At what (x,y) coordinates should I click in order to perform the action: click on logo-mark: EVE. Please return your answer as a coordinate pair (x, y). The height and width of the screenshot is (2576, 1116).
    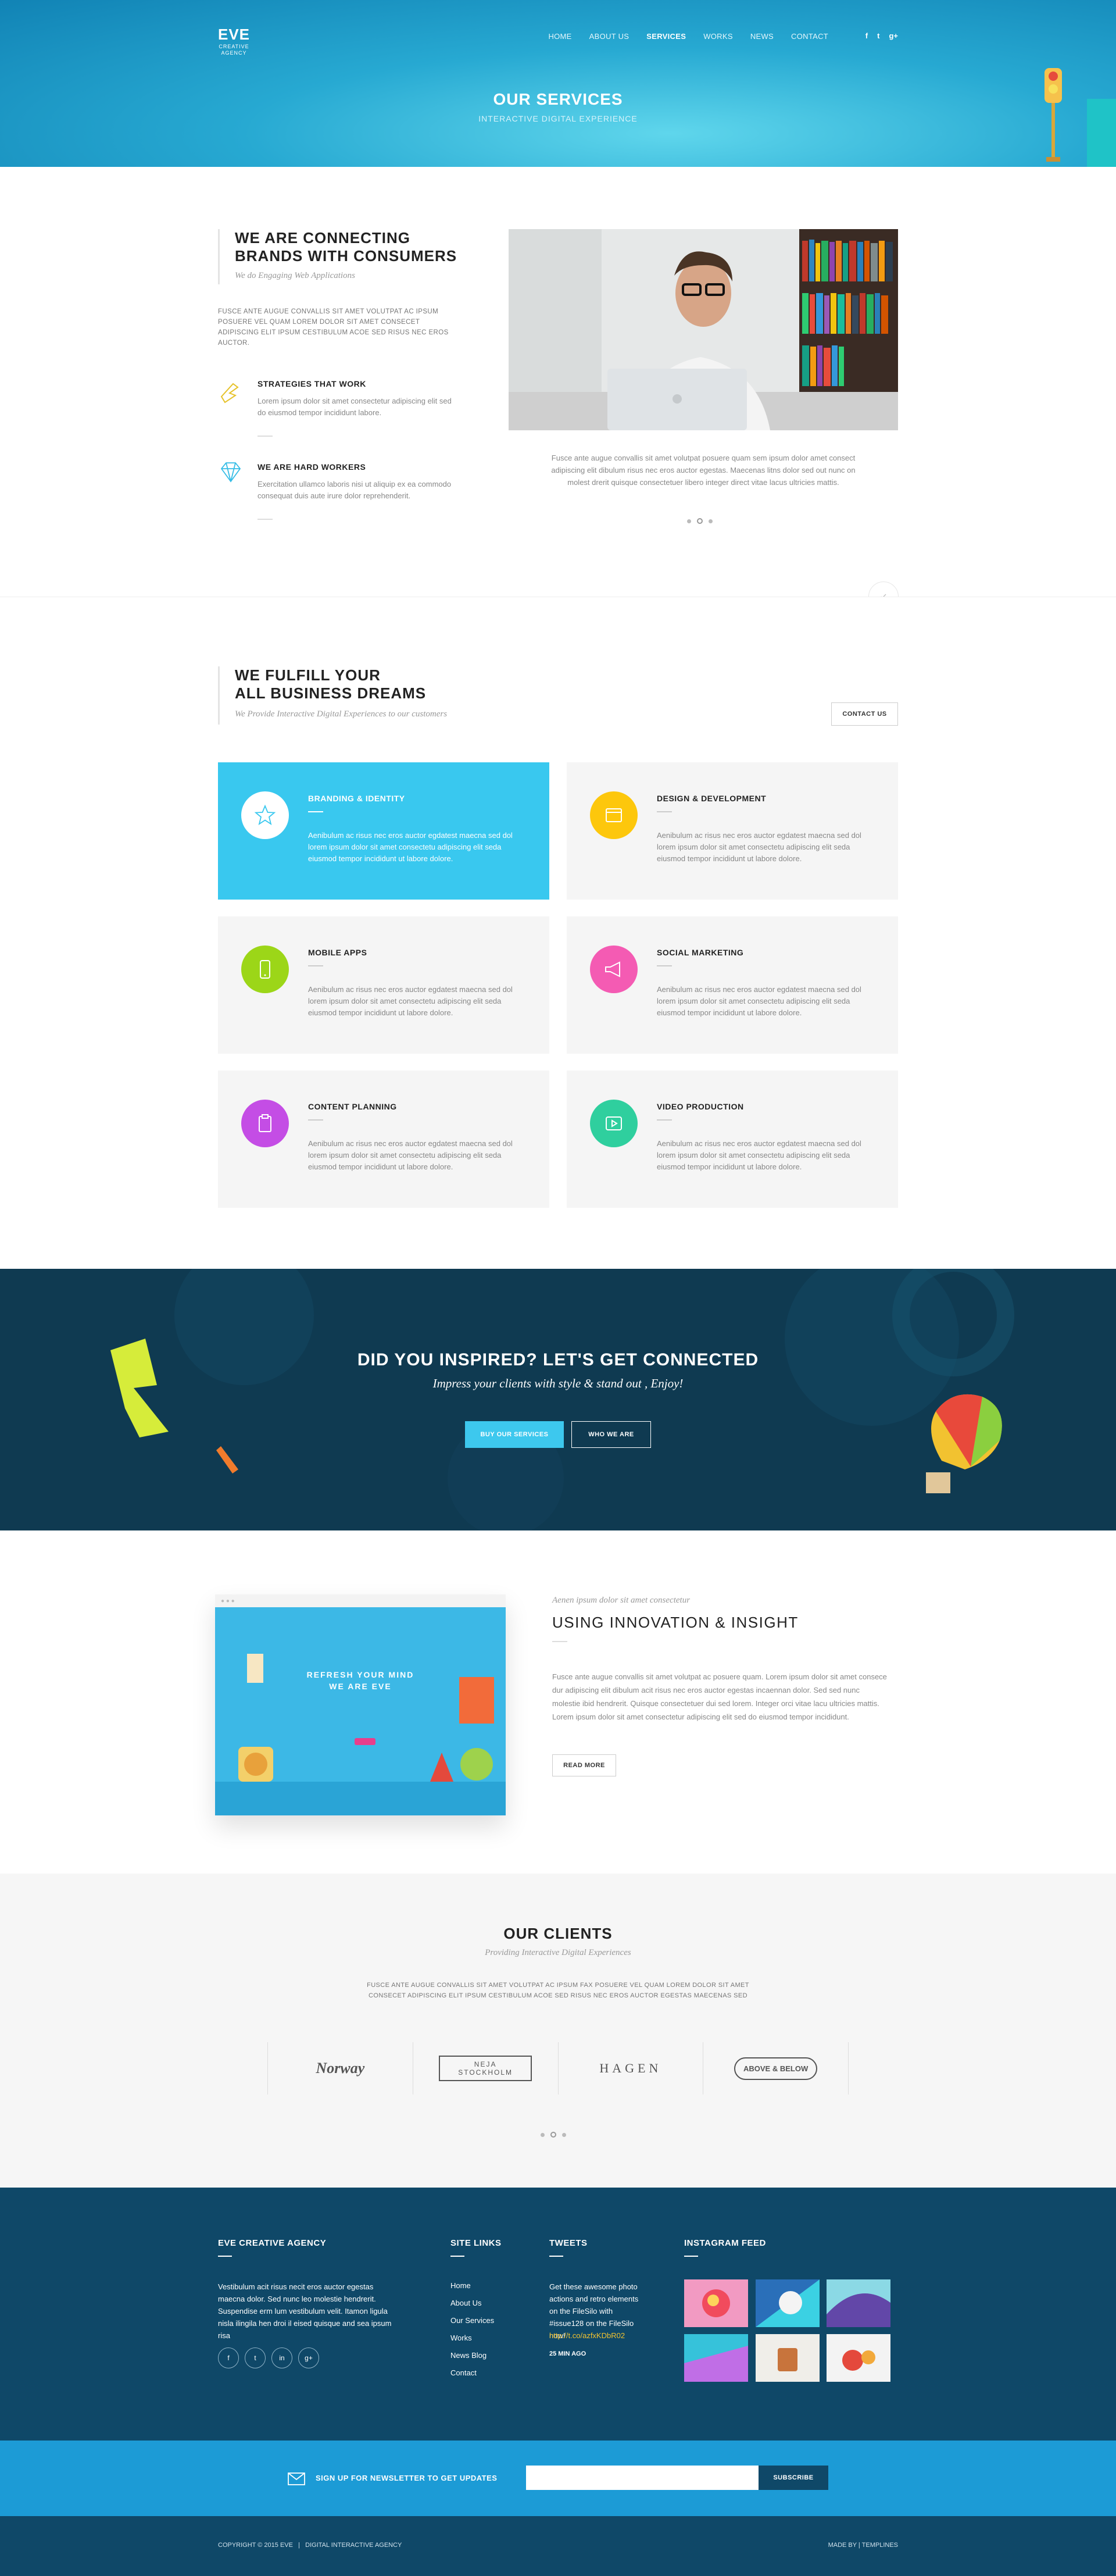
    Looking at the image, I should click on (235, 35).